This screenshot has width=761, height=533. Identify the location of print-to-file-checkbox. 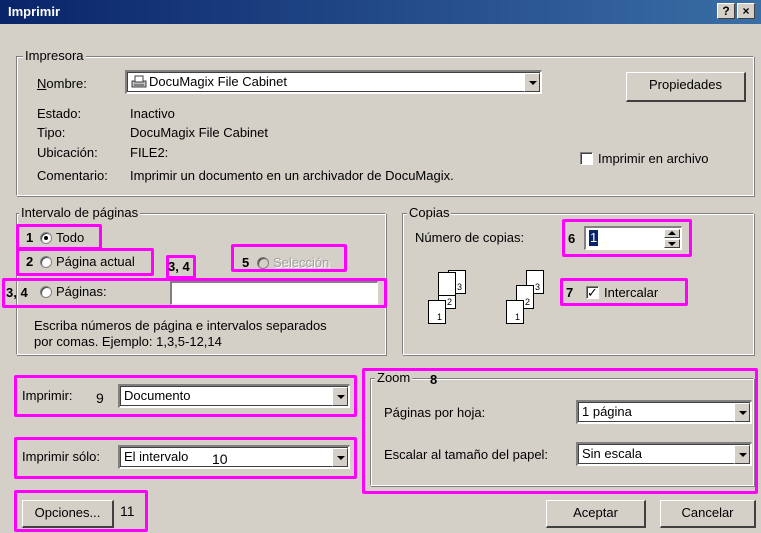
(586, 158).